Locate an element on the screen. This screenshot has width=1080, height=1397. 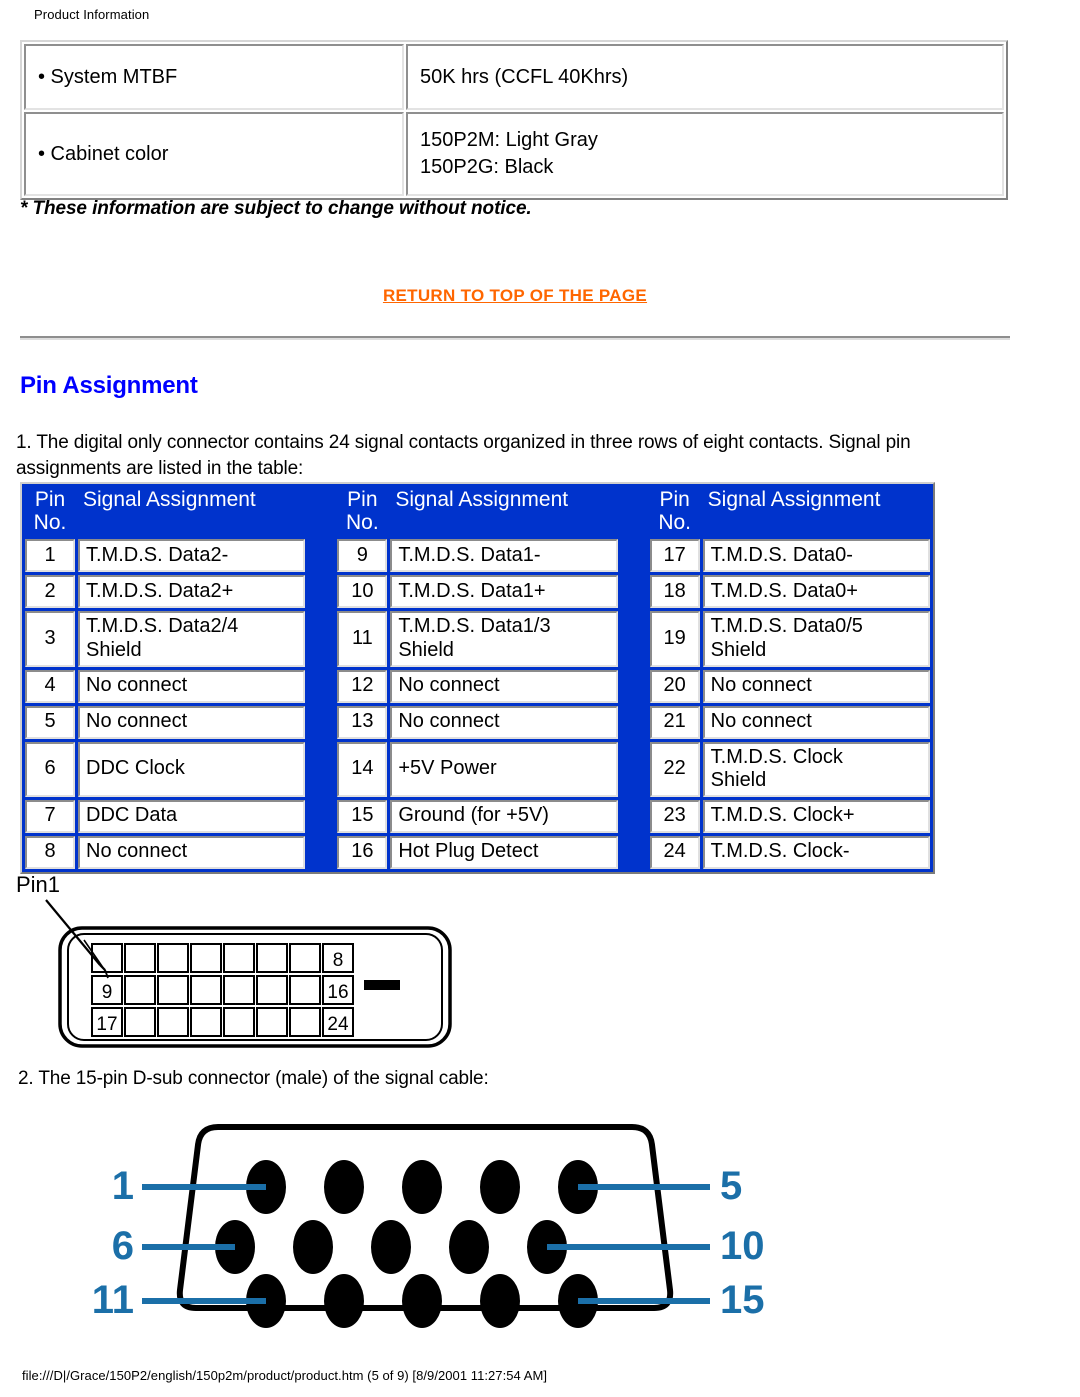
dvi-pin-number-label: 8 is located at coordinates (338, 960).